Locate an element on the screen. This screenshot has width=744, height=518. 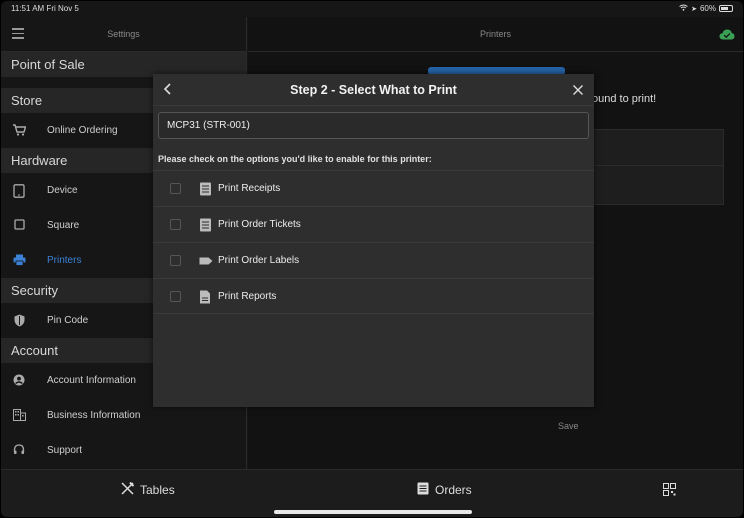
printer-icon is located at coordinates (19, 261).